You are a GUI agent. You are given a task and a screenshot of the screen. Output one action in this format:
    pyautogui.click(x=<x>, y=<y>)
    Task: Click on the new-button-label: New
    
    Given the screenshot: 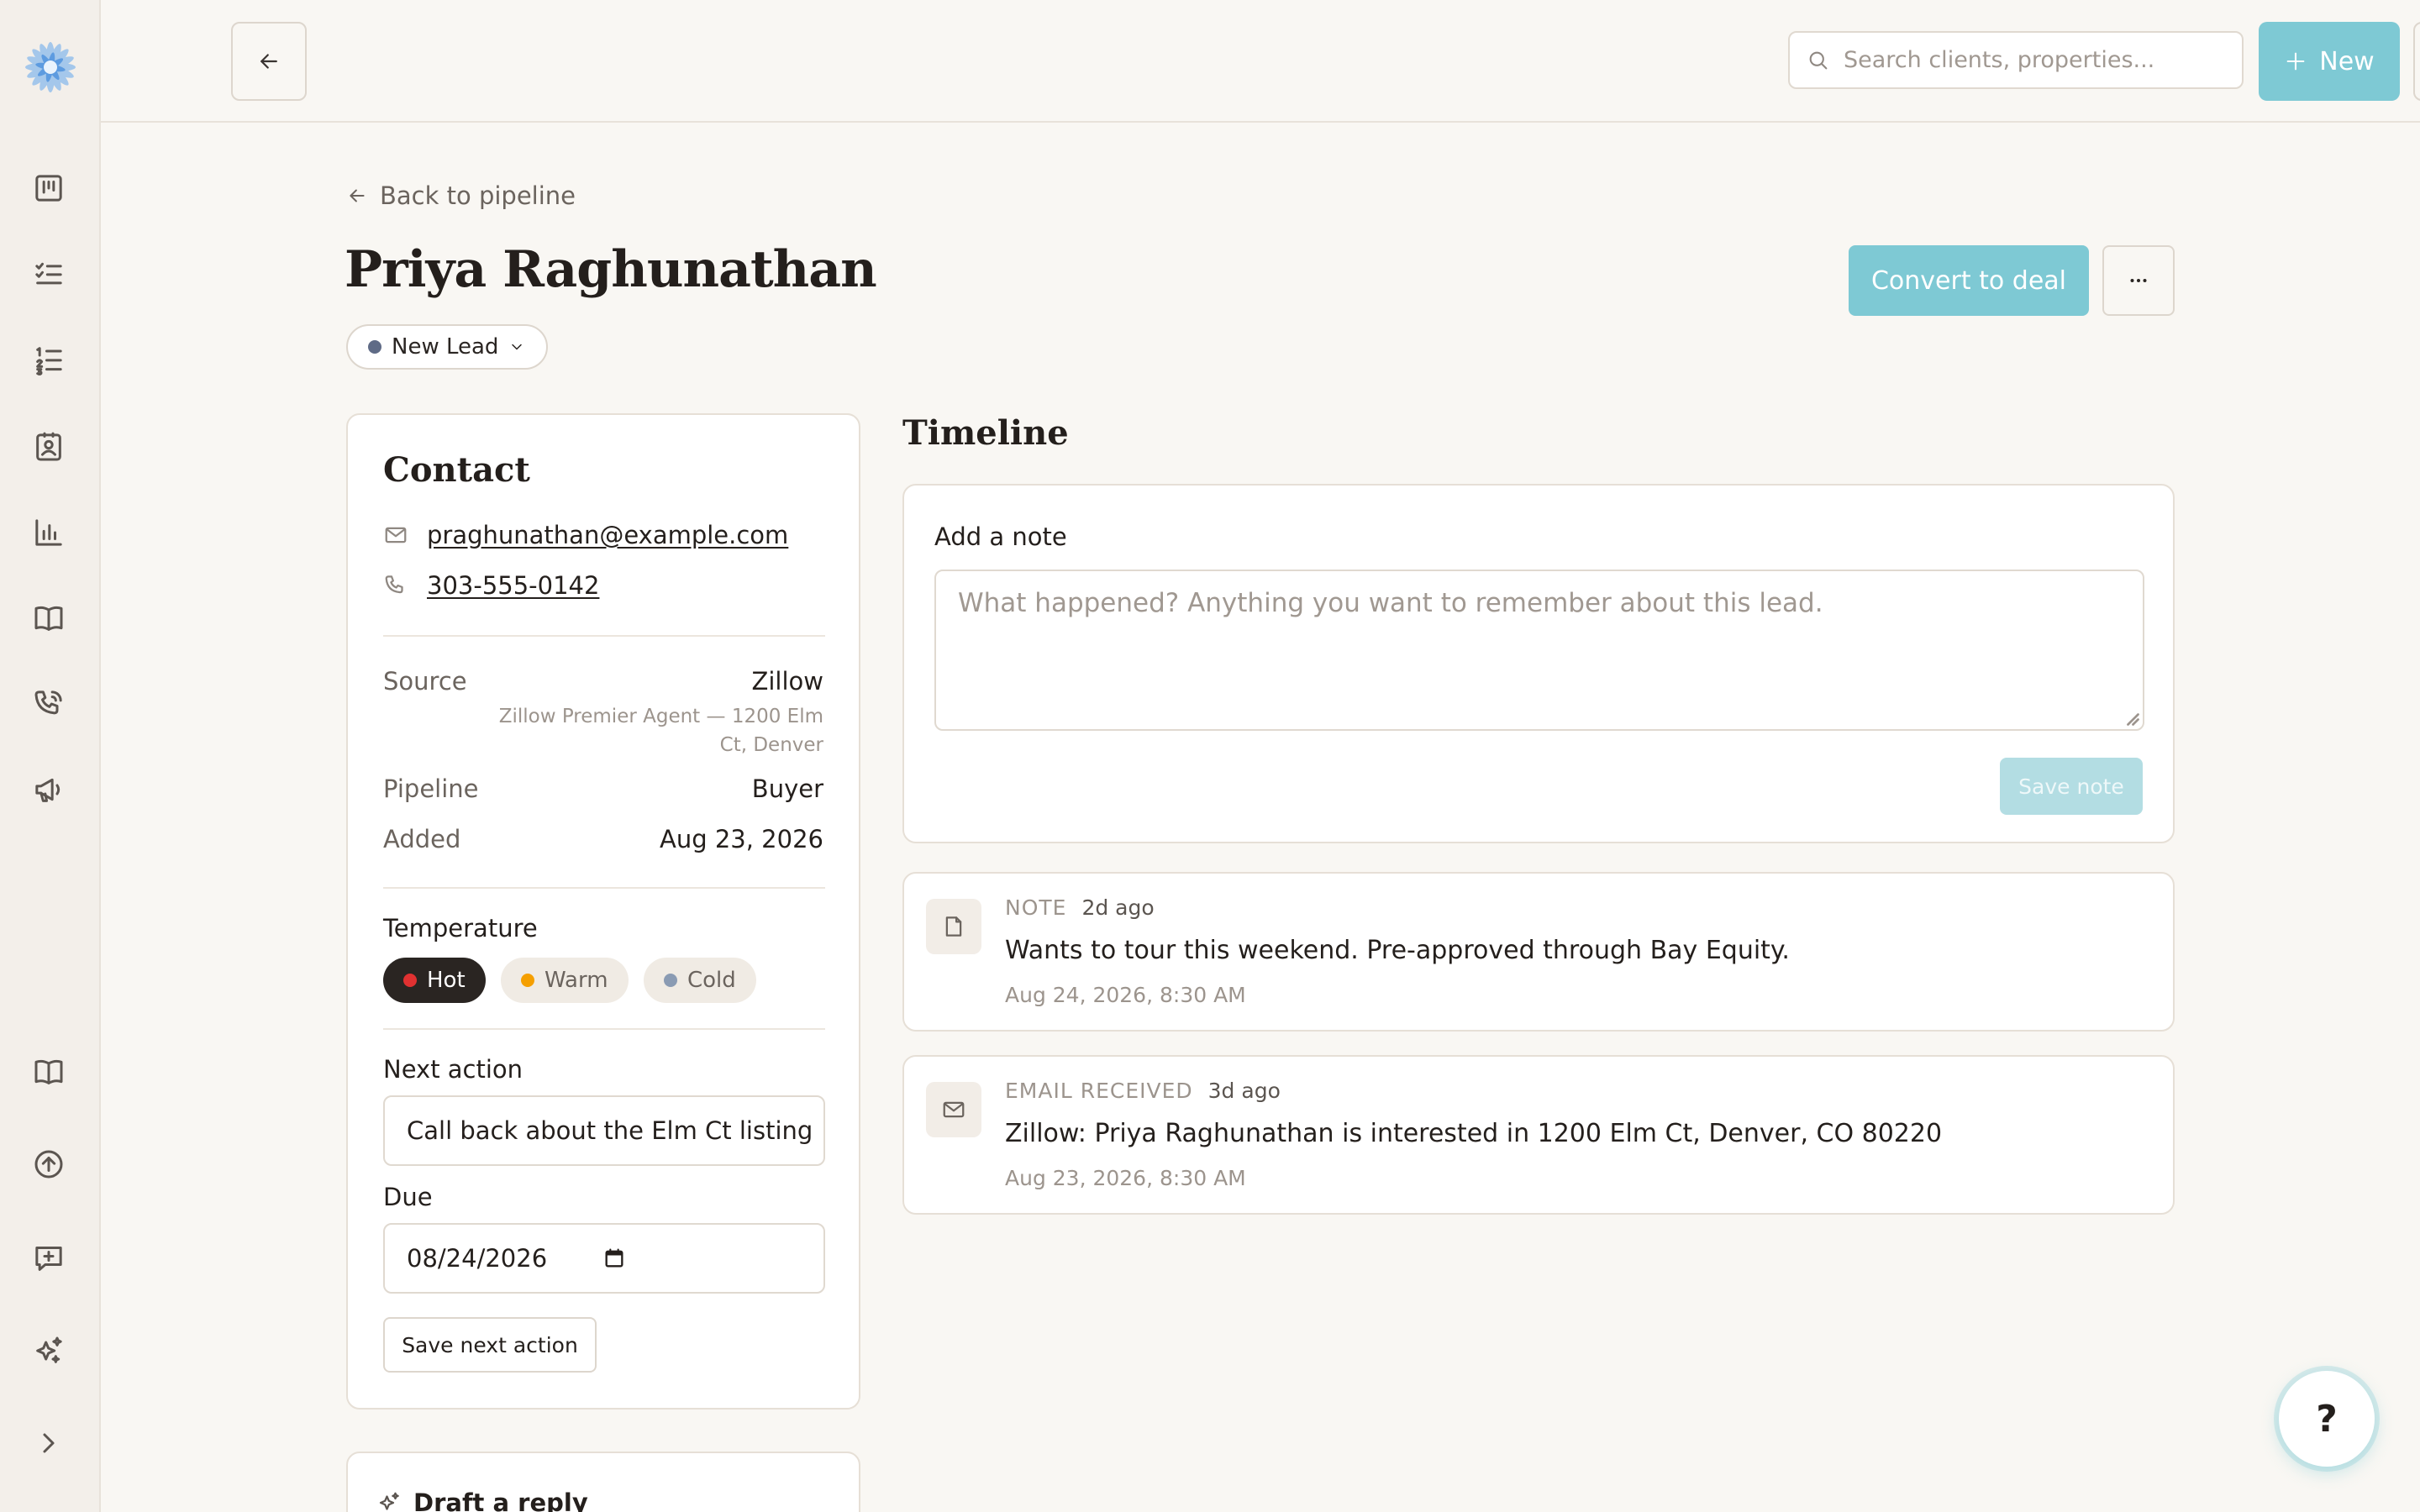 What is the action you would take?
    pyautogui.click(x=2347, y=61)
    